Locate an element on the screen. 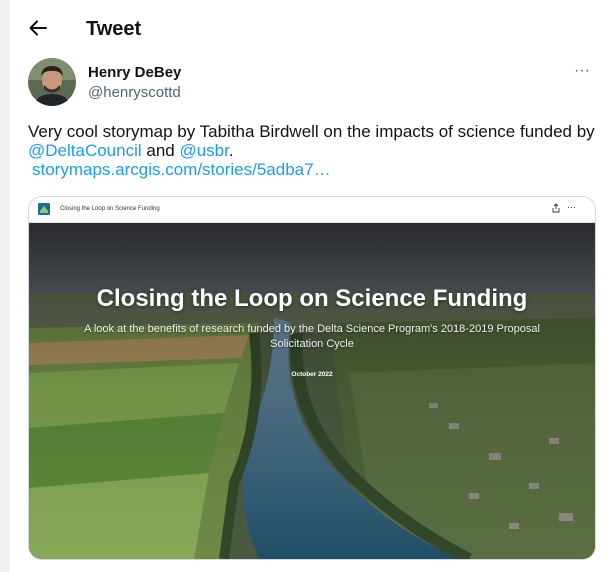 Image resolution: width=610 pixels, height=572 pixels. tweet-text-and: and is located at coordinates (160, 150).